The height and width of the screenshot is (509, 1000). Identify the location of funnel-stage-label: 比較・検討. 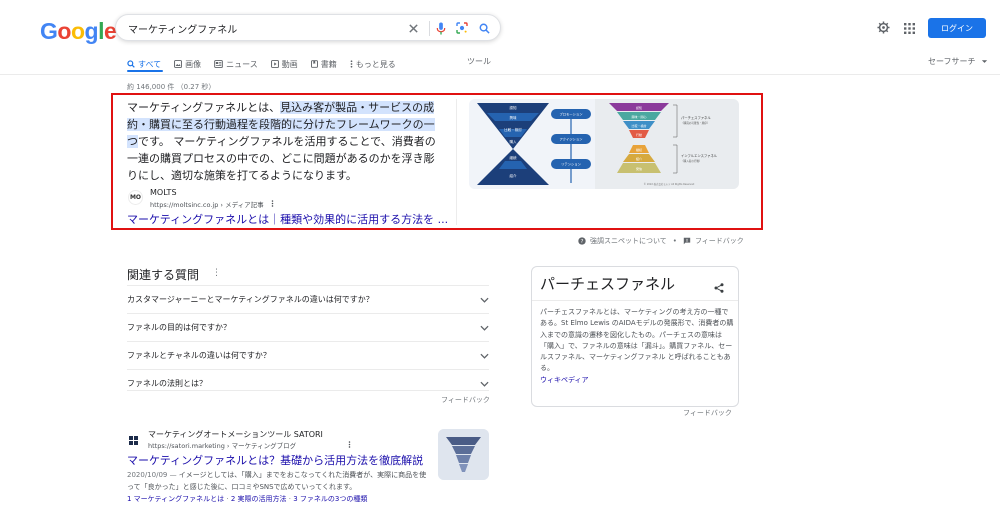
(638, 125).